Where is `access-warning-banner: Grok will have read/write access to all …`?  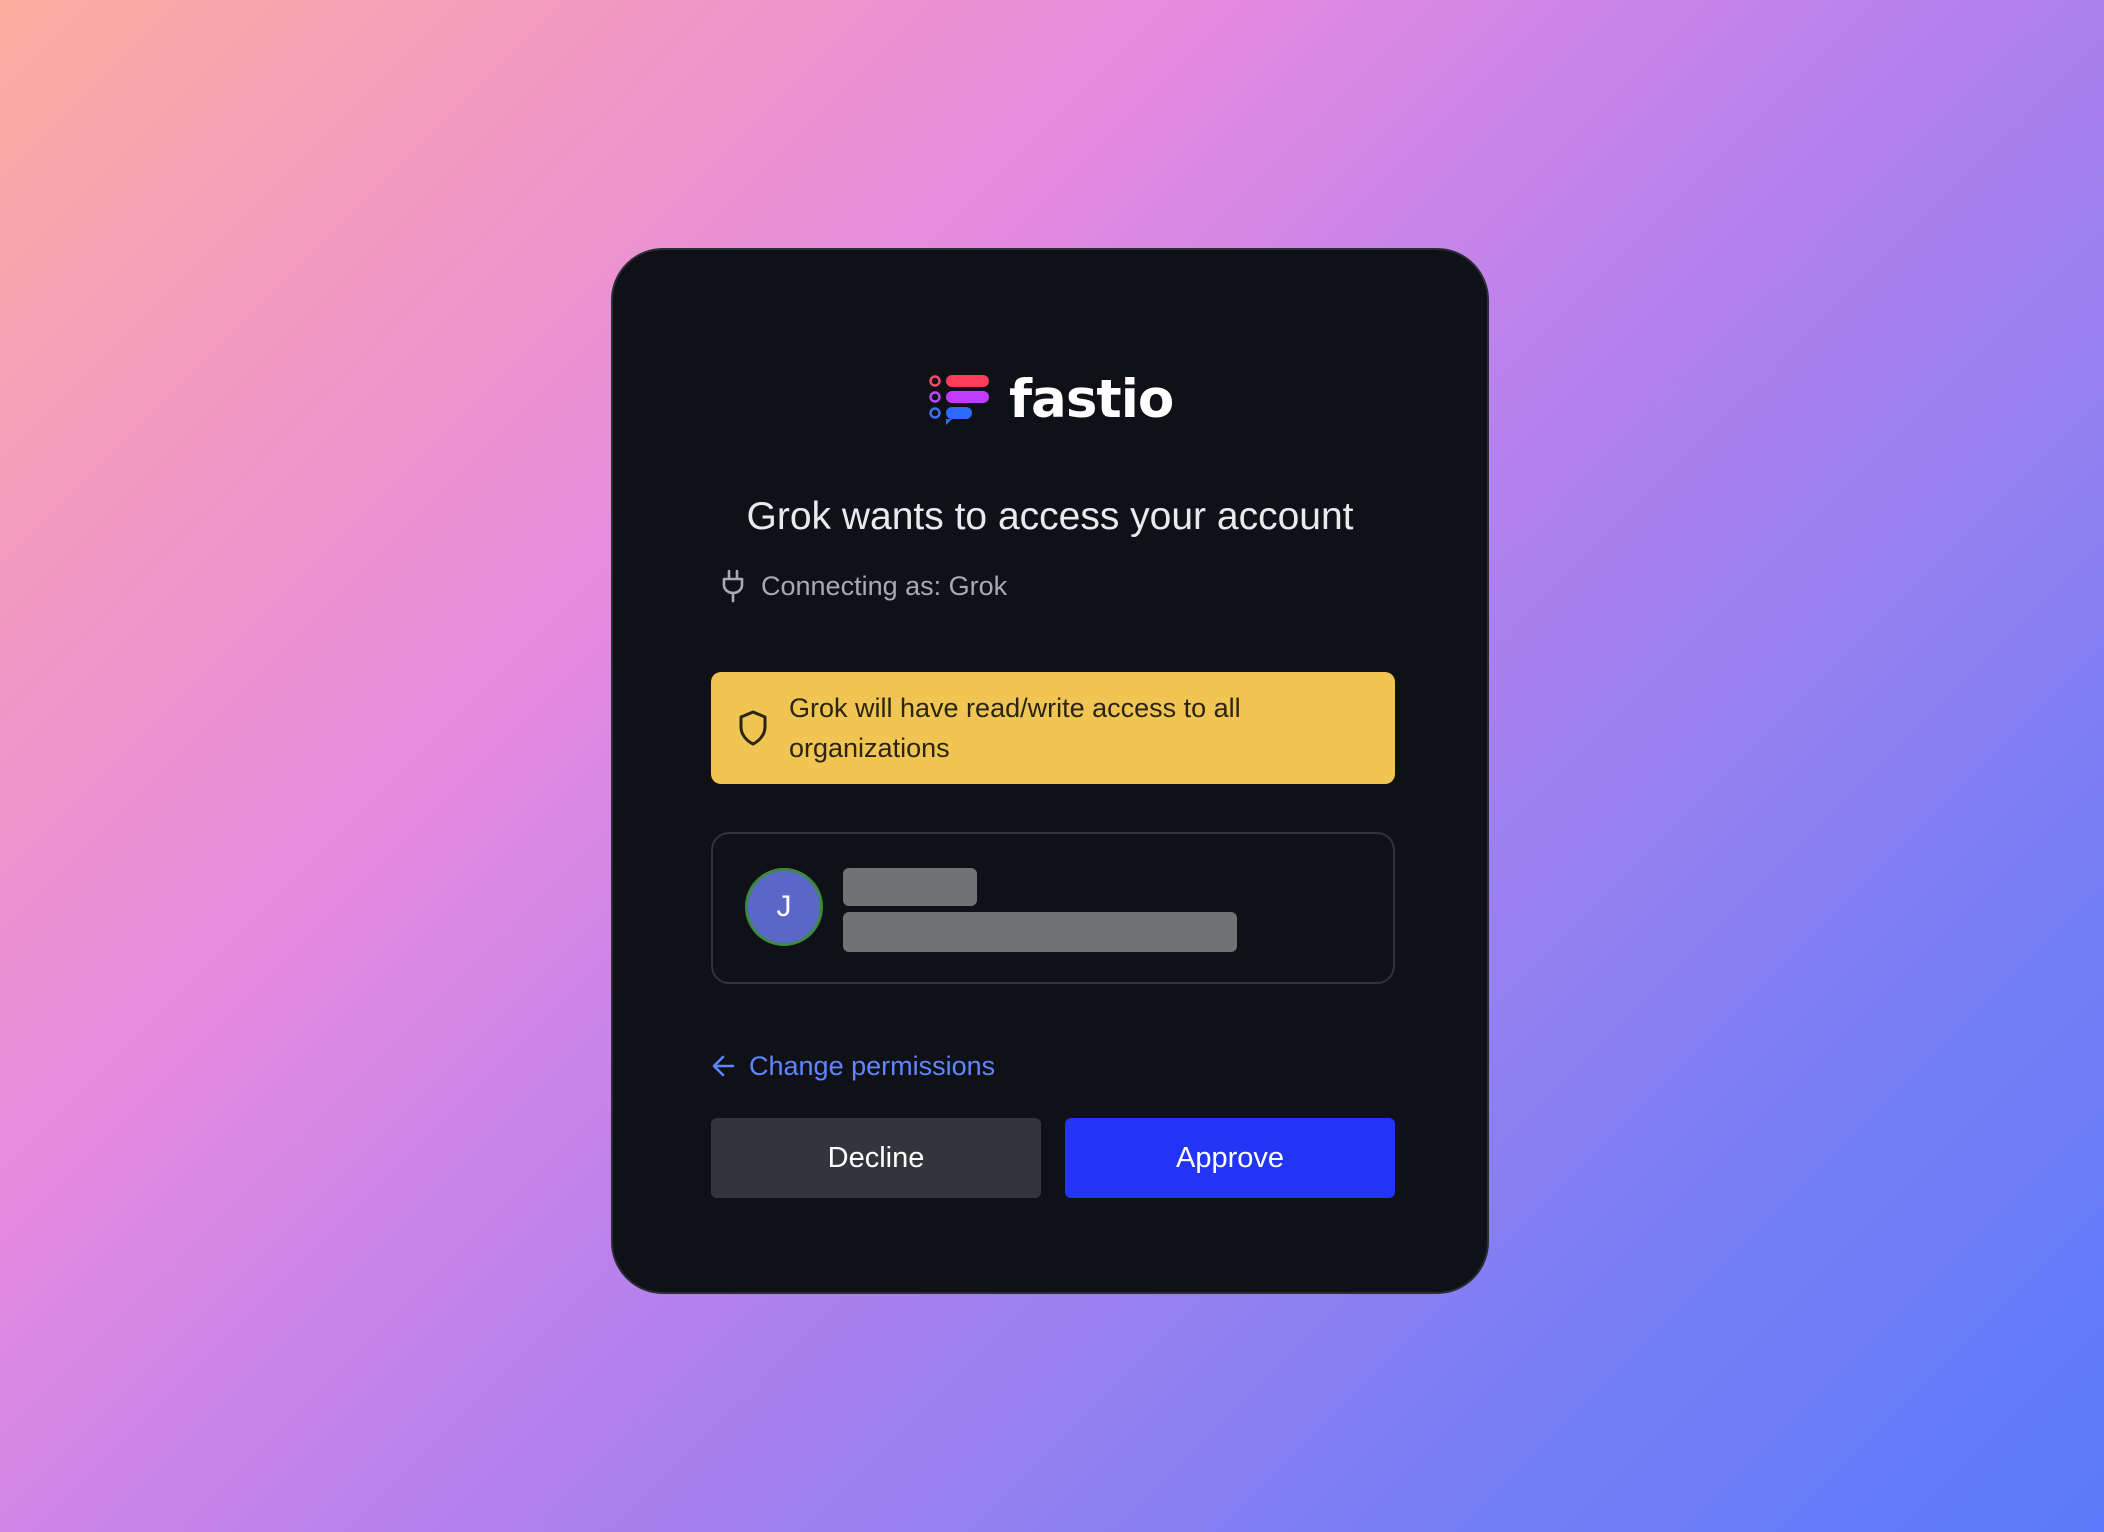 access-warning-banner: Grok will have read/write access to all … is located at coordinates (1053, 728).